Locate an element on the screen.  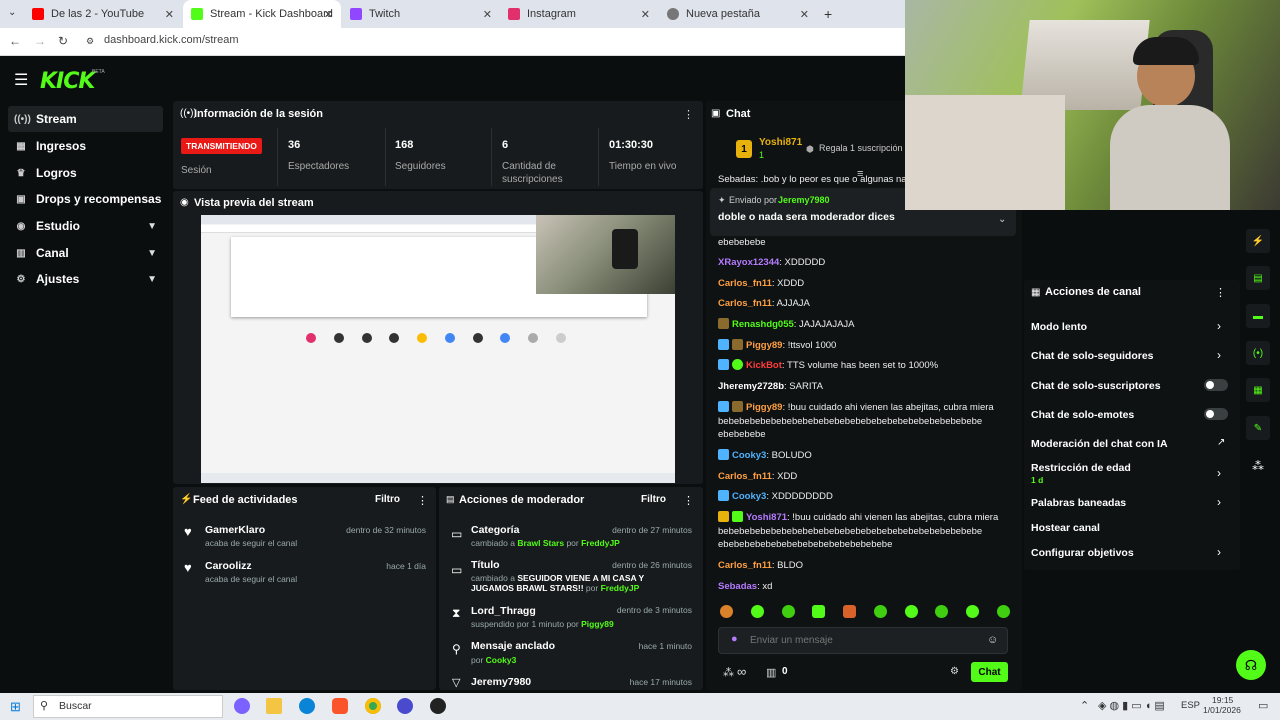
sidebar-item-drops: ▣ Drops y recompensas is located at coordinates (85, 199).